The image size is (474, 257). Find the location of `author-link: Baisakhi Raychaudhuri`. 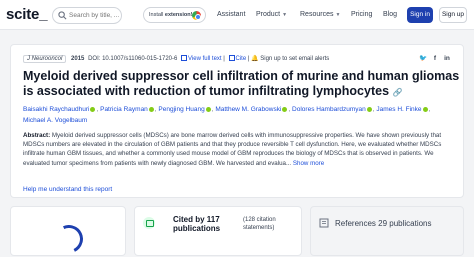

author-link: Baisakhi Raychaudhuri is located at coordinates (56, 109).